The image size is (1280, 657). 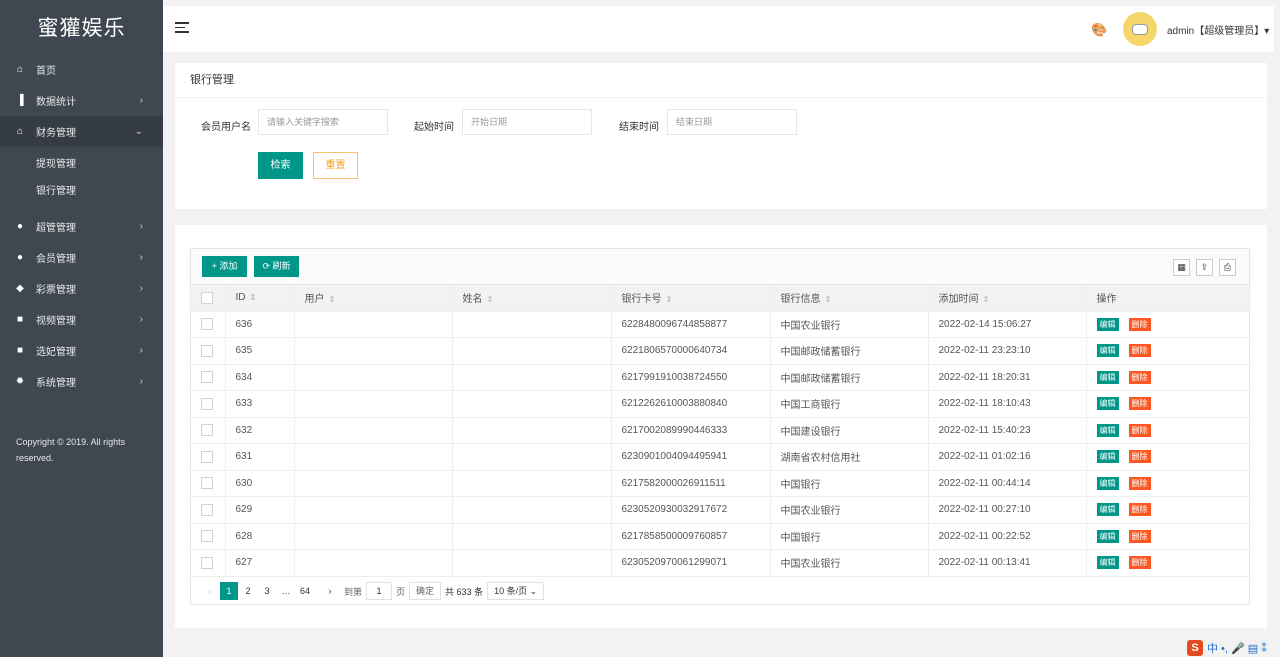 What do you see at coordinates (81, 319) in the screenshot?
I see `sidebar-item-6: ■ 视频管理 ›` at bounding box center [81, 319].